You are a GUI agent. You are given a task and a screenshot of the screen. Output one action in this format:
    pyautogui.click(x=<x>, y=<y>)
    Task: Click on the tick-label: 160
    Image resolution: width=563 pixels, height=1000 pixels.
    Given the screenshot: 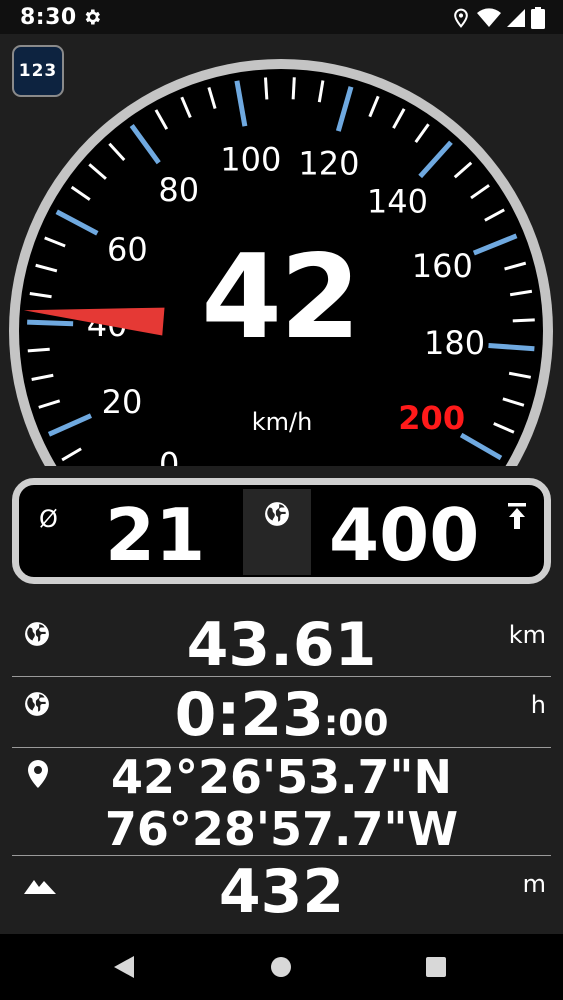 What is the action you would take?
    pyautogui.click(x=442, y=266)
    